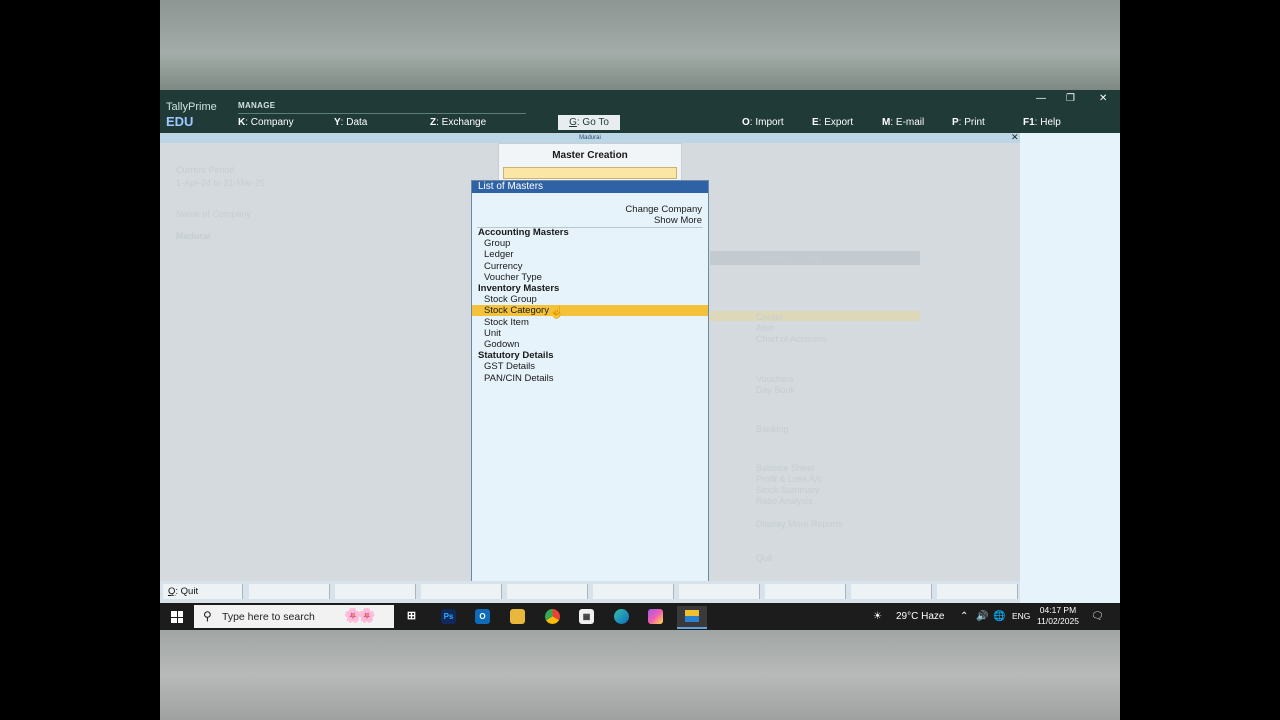  Describe the element at coordinates (214, 214) in the screenshot. I see `company-name-label: Name of Company` at that location.